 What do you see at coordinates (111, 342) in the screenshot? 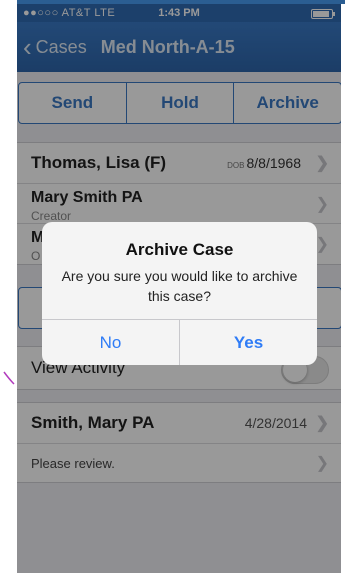
I see `no-button: No` at bounding box center [111, 342].